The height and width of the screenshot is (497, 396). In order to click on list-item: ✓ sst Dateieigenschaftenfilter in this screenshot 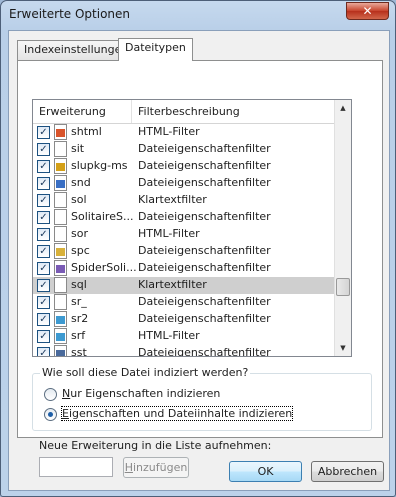, I will do `click(192, 351)`.